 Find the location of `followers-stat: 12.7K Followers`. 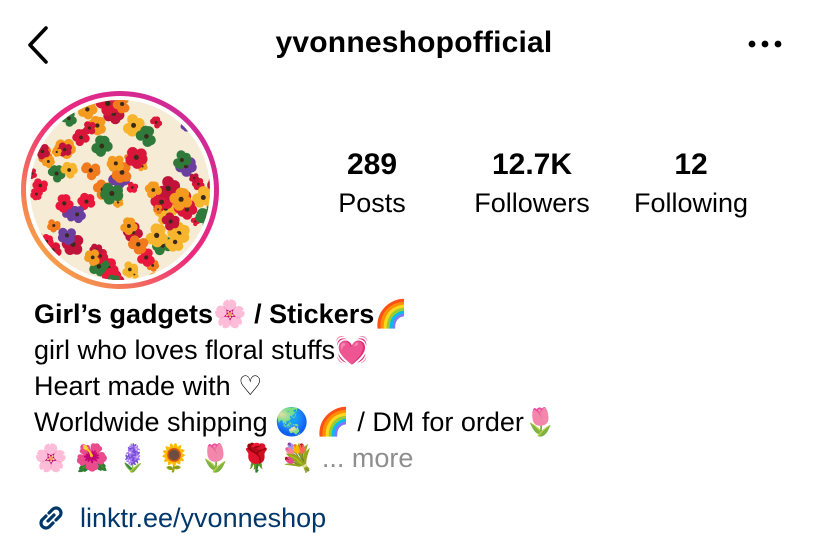

followers-stat: 12.7K Followers is located at coordinates (532, 183).